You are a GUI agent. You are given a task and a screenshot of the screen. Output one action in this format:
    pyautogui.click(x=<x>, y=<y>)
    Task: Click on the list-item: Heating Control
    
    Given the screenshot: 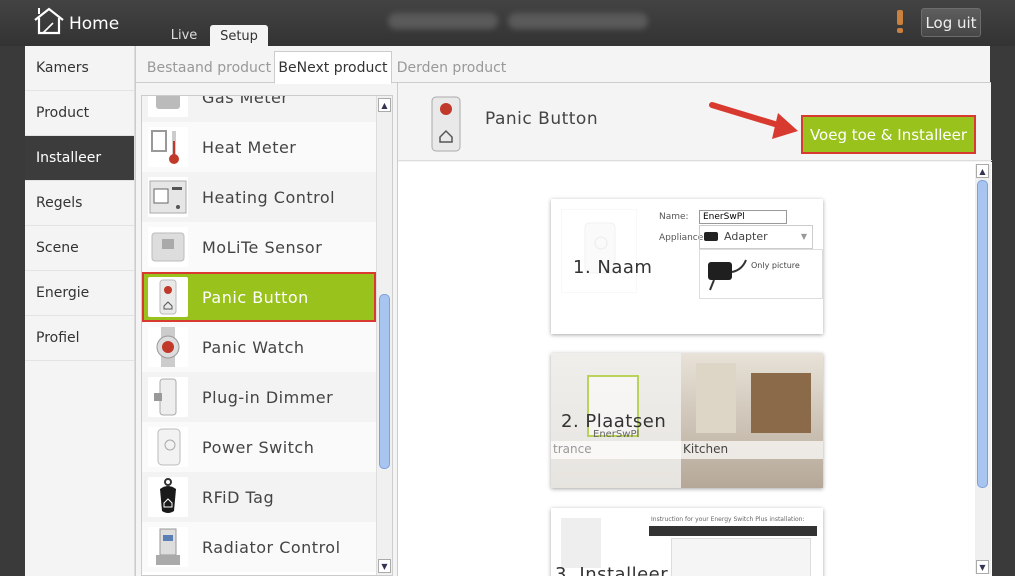 What is the action you would take?
    pyautogui.click(x=259, y=197)
    